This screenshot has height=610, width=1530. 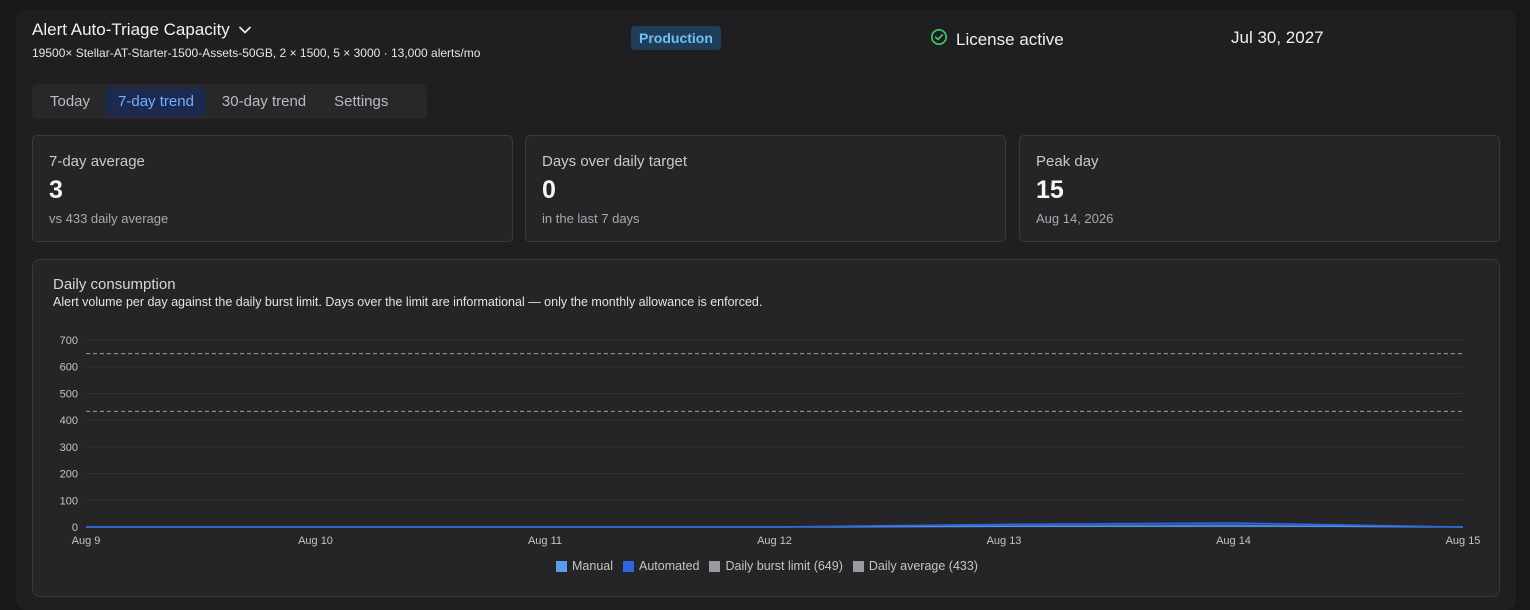 What do you see at coordinates (70, 101) in the screenshot?
I see `tab-today: Today` at bounding box center [70, 101].